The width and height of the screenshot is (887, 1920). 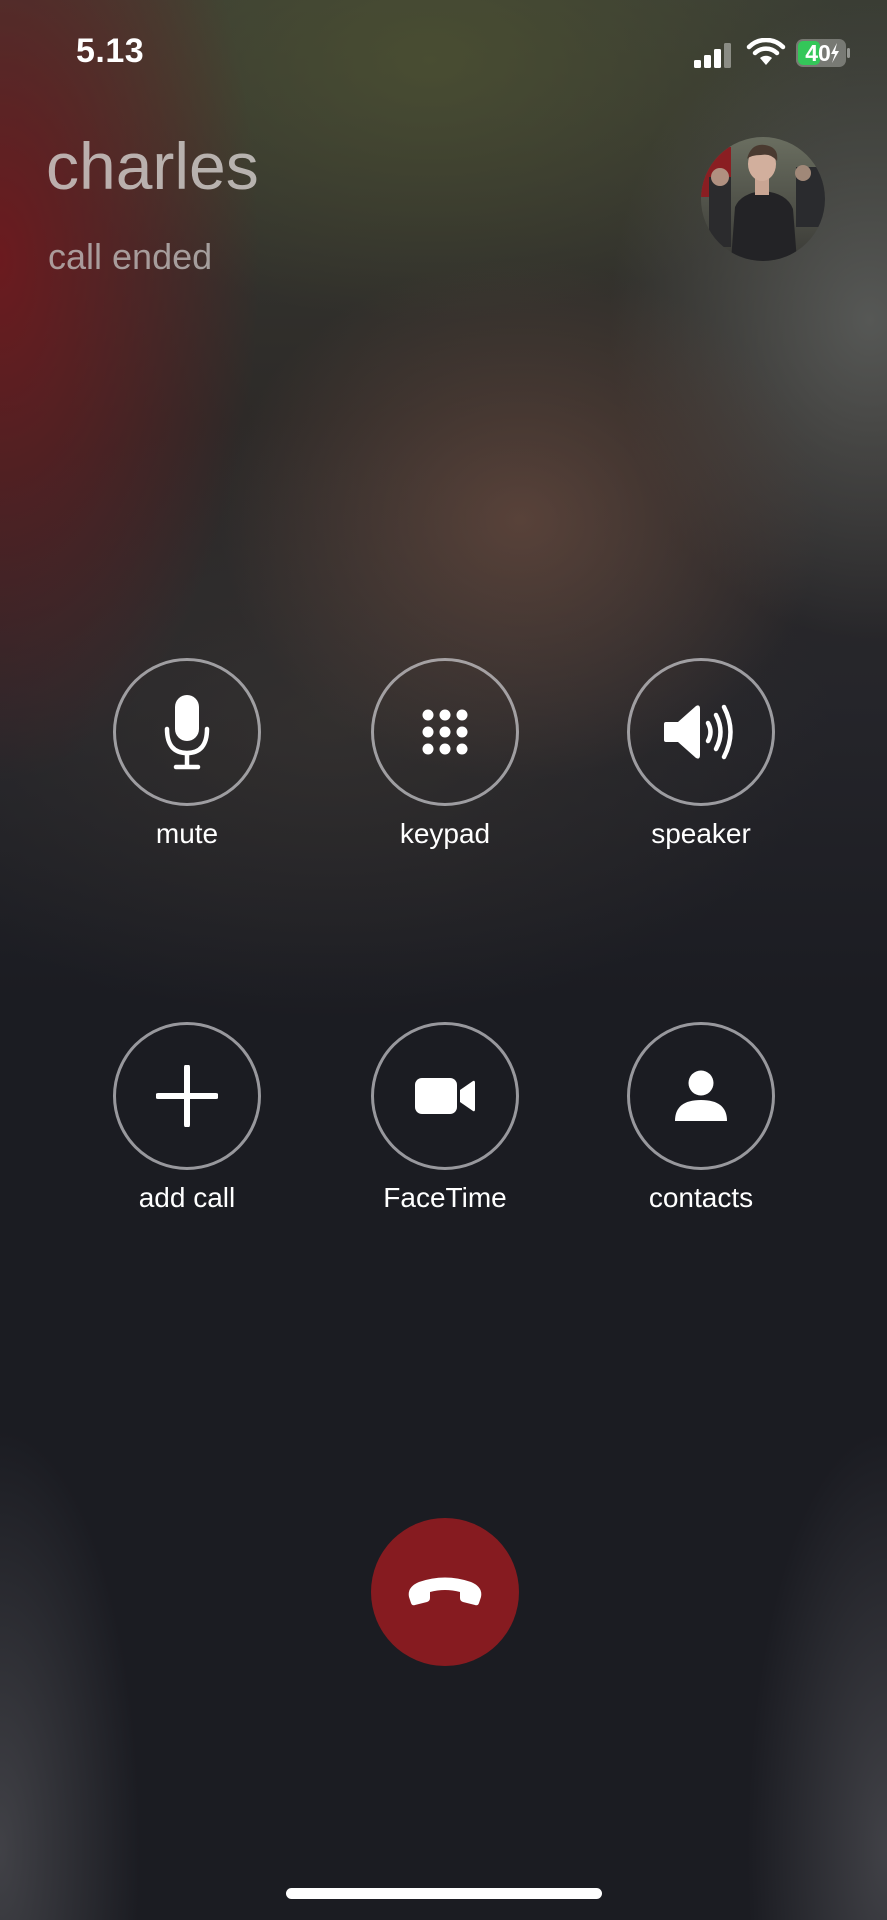 I want to click on mute-circle, so click(x=187, y=732).